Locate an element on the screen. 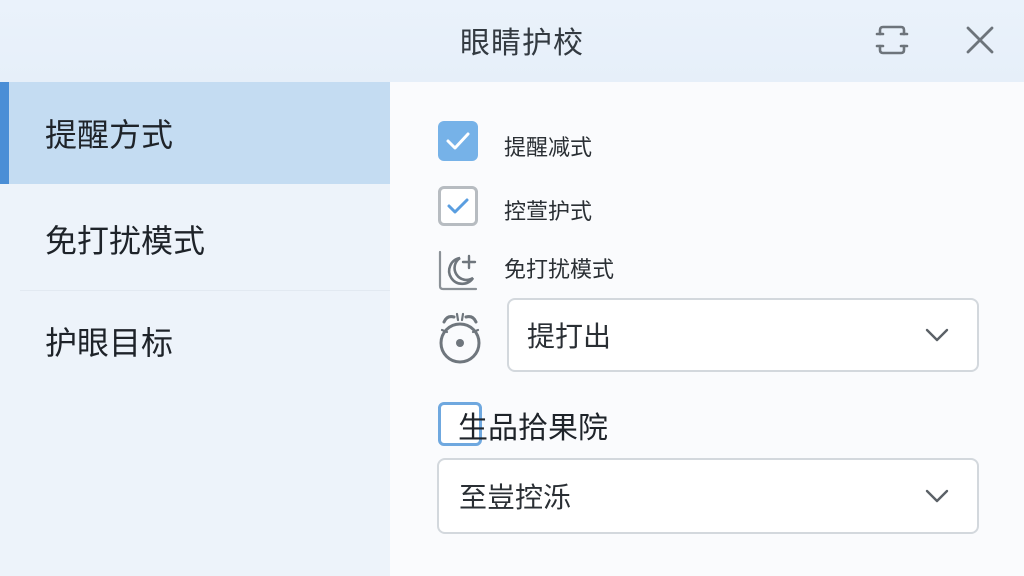  restore-button is located at coordinates (892, 40).